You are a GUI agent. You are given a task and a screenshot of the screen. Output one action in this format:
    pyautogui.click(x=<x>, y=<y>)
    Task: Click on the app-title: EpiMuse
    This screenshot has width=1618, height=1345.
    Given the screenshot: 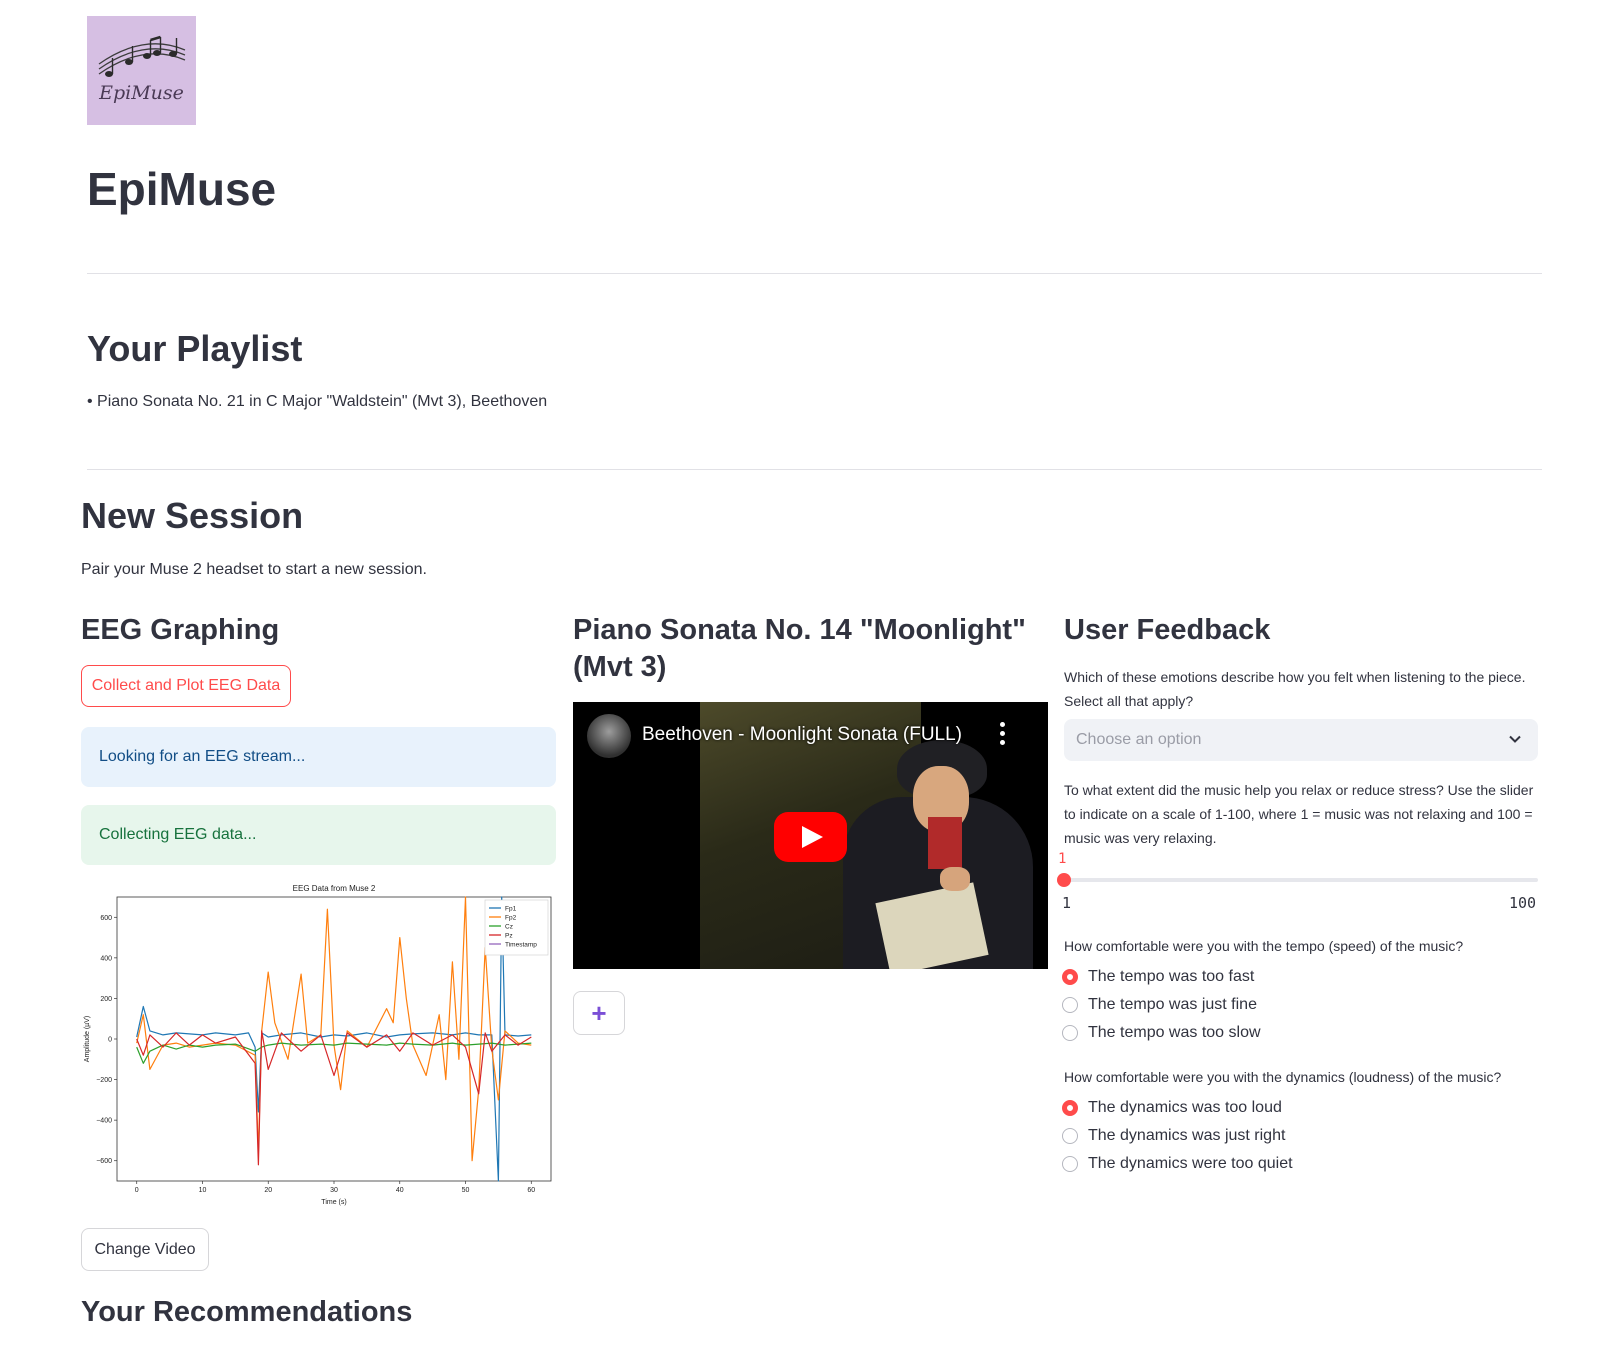 What is the action you would take?
    pyautogui.click(x=182, y=189)
    